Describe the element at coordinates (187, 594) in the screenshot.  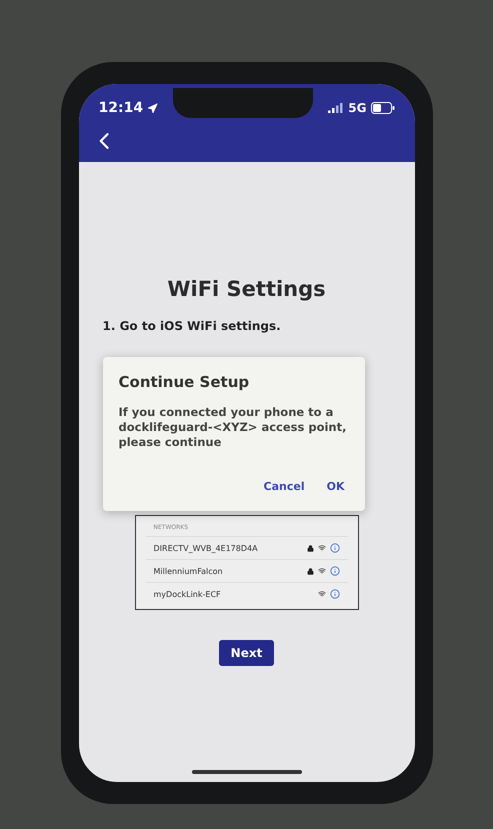
I see `network-name: myDockLink-ECF` at that location.